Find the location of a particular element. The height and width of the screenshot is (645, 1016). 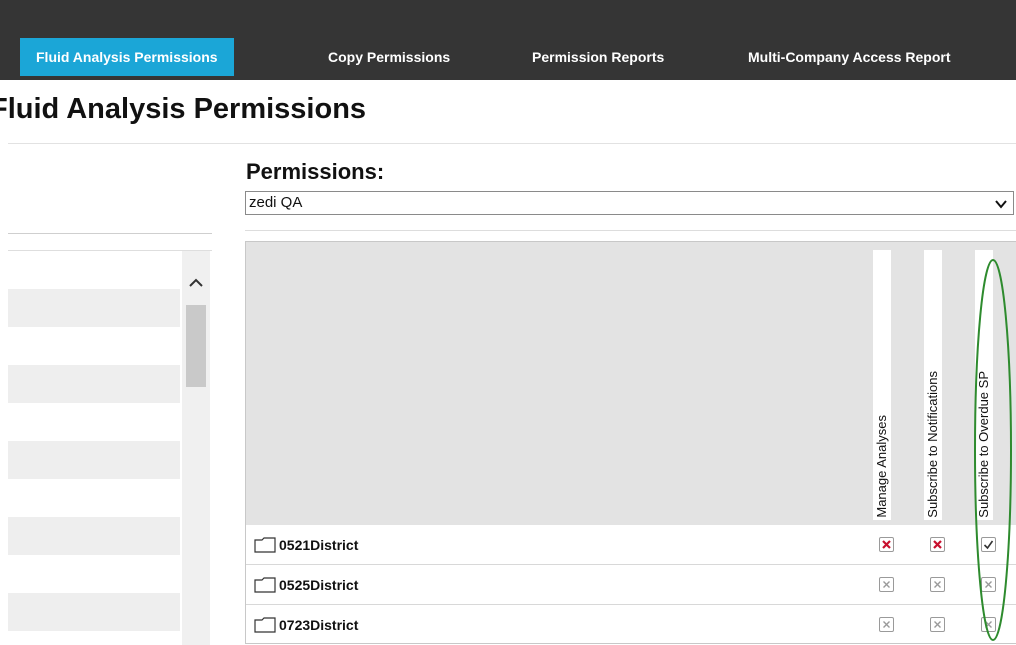

district-name: 0521District is located at coordinates (319, 545).